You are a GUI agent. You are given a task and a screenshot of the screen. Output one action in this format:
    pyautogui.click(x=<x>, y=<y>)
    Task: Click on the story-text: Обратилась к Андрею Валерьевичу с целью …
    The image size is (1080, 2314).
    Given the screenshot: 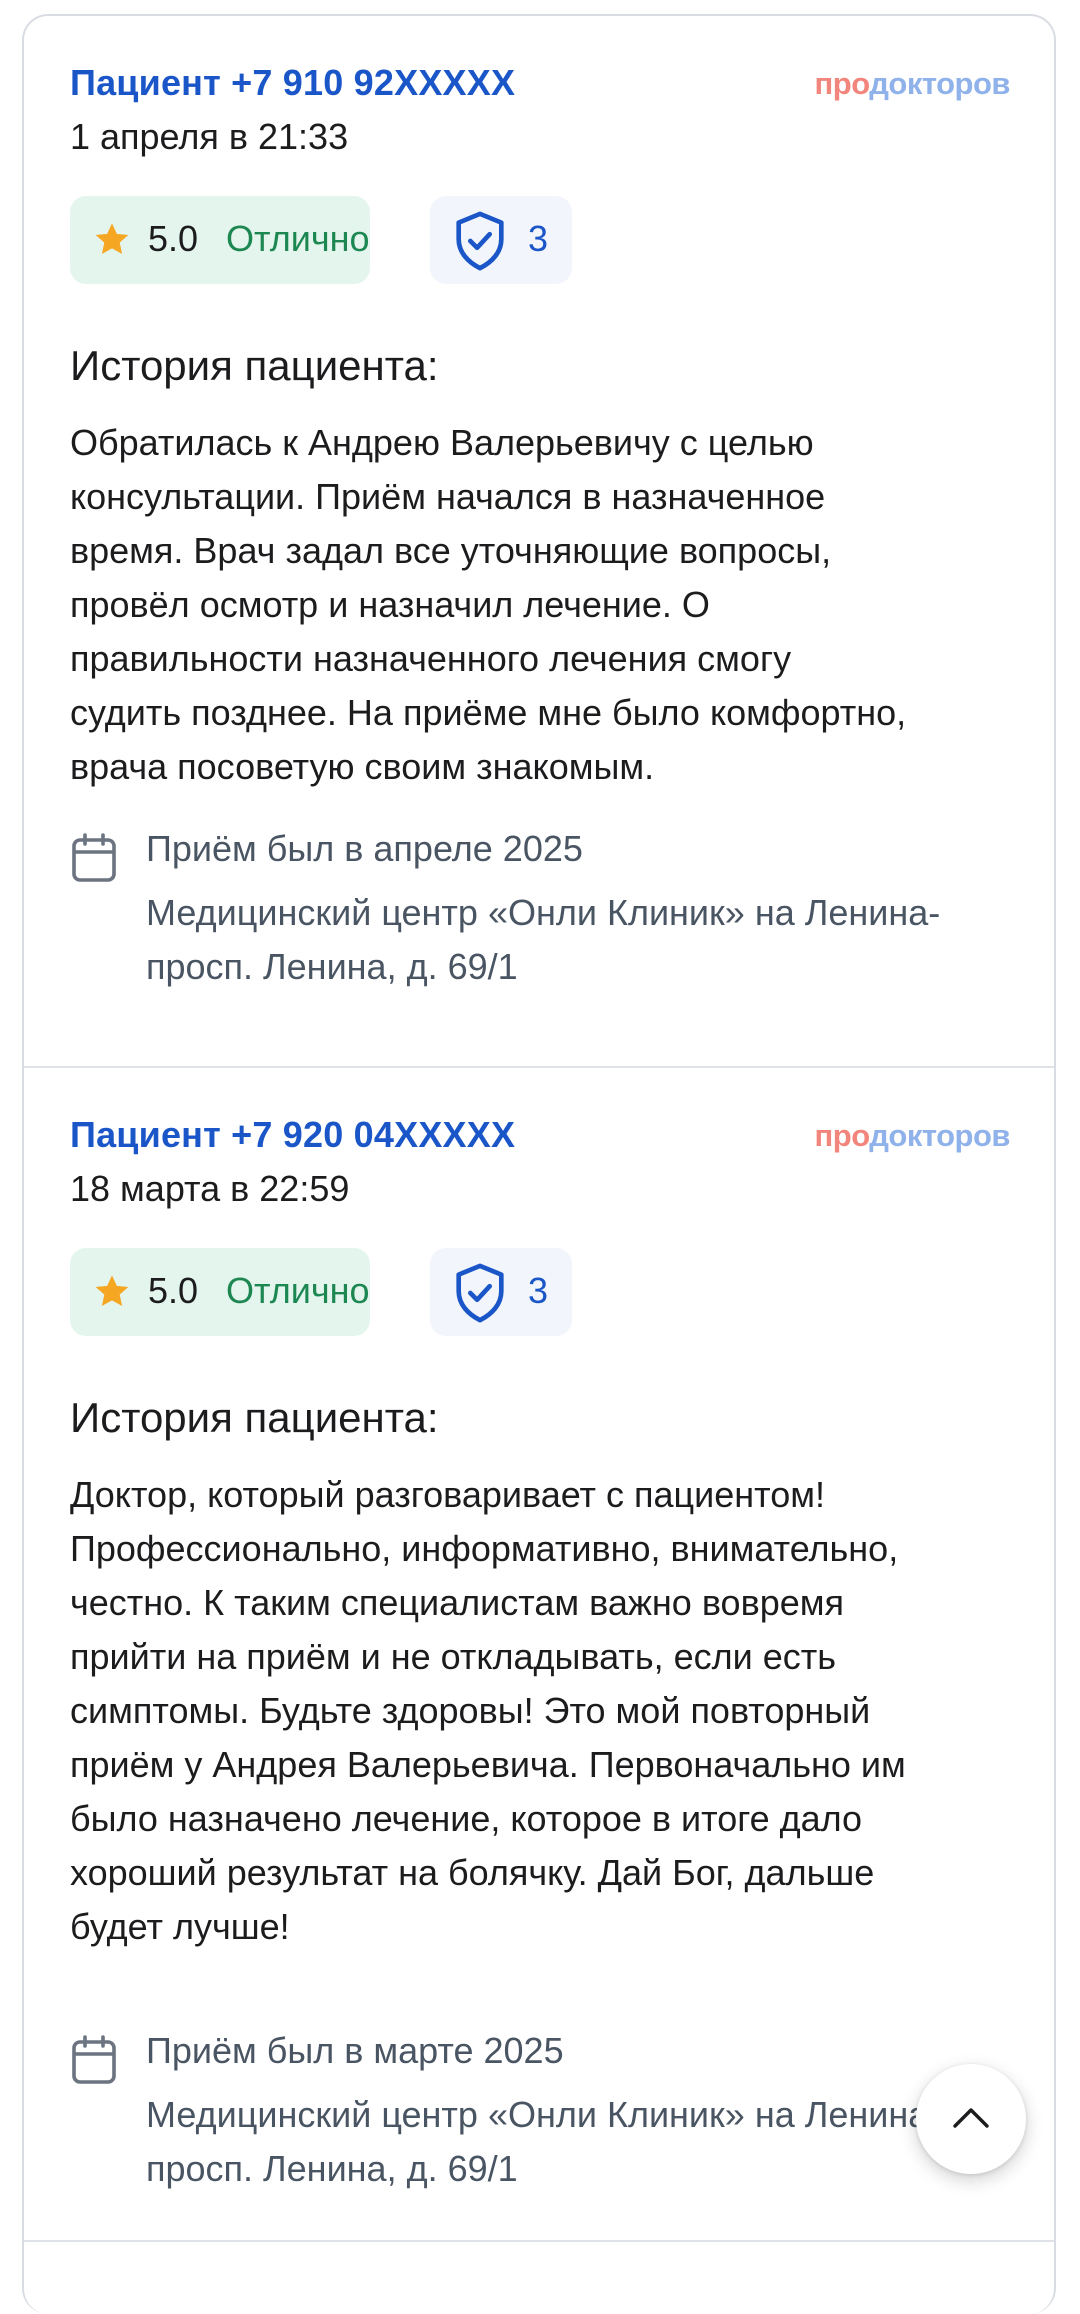 What is the action you would take?
    pyautogui.click(x=488, y=604)
    